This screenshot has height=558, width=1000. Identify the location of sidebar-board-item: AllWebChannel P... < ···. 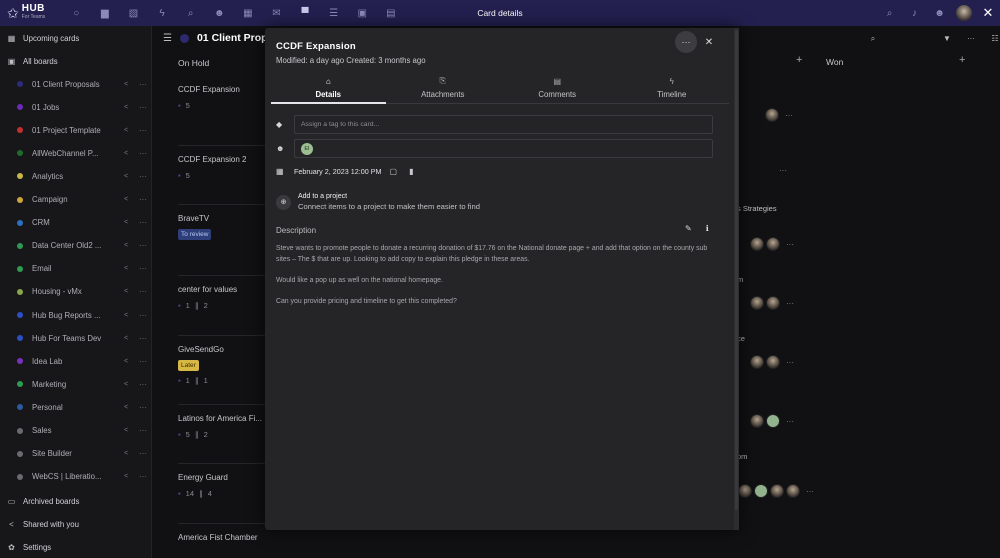
(76, 153).